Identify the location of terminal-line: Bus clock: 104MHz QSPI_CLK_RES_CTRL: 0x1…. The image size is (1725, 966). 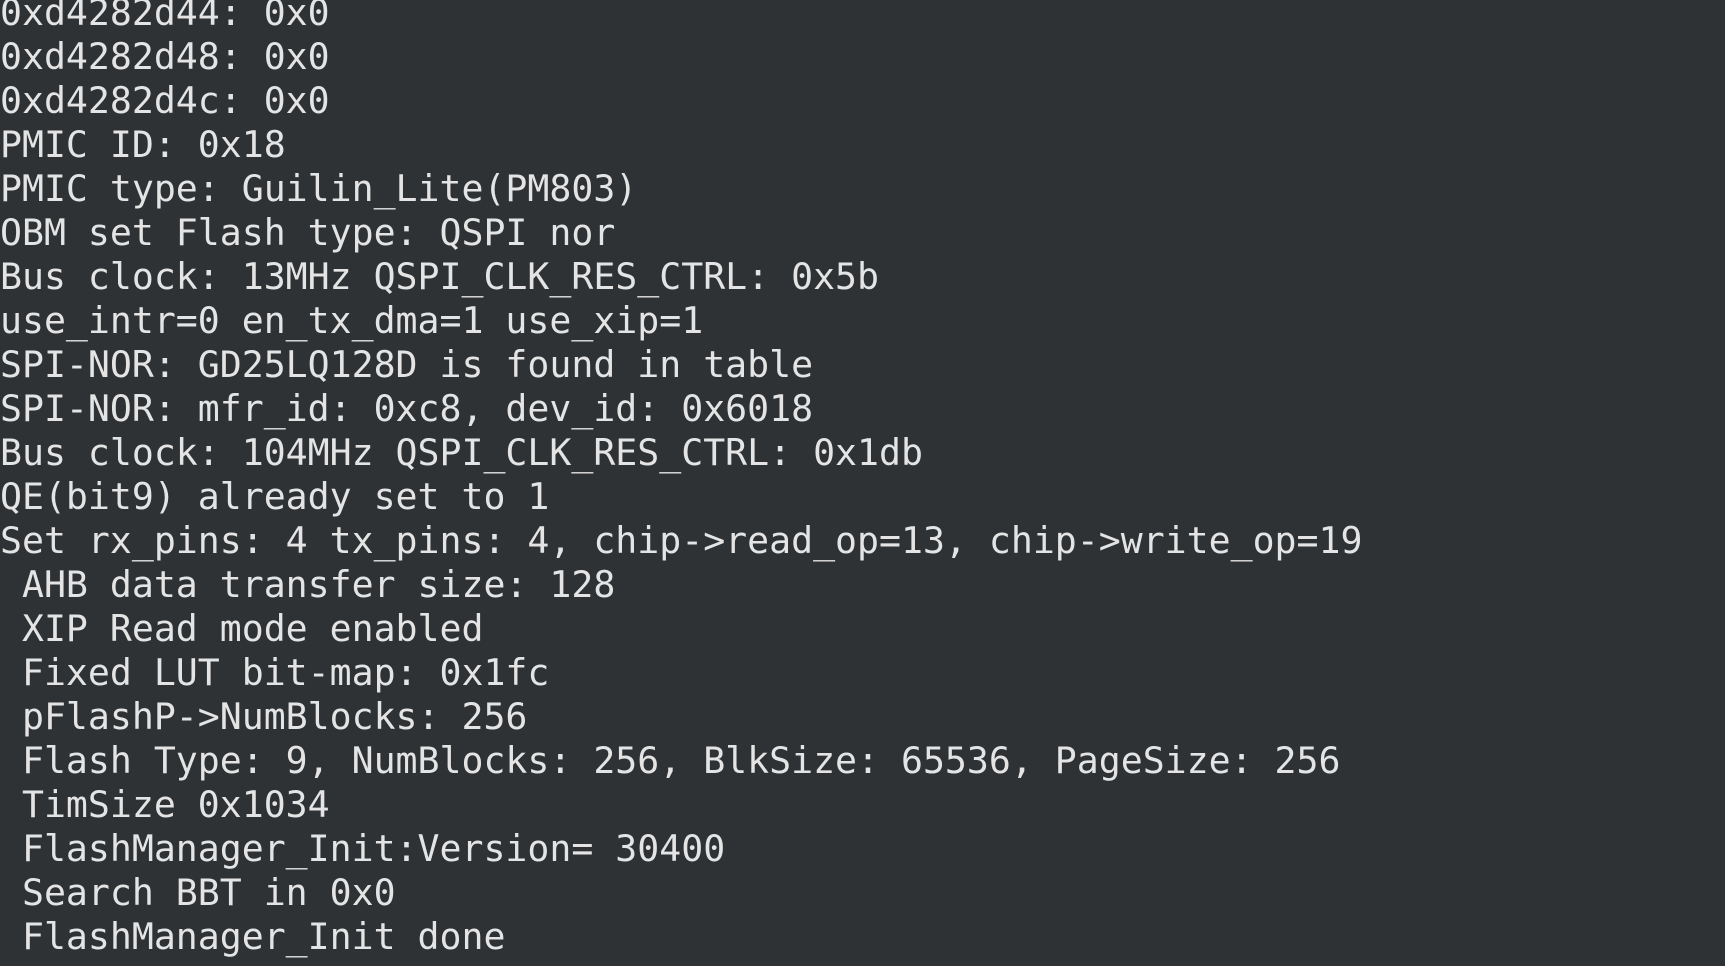
(461, 452).